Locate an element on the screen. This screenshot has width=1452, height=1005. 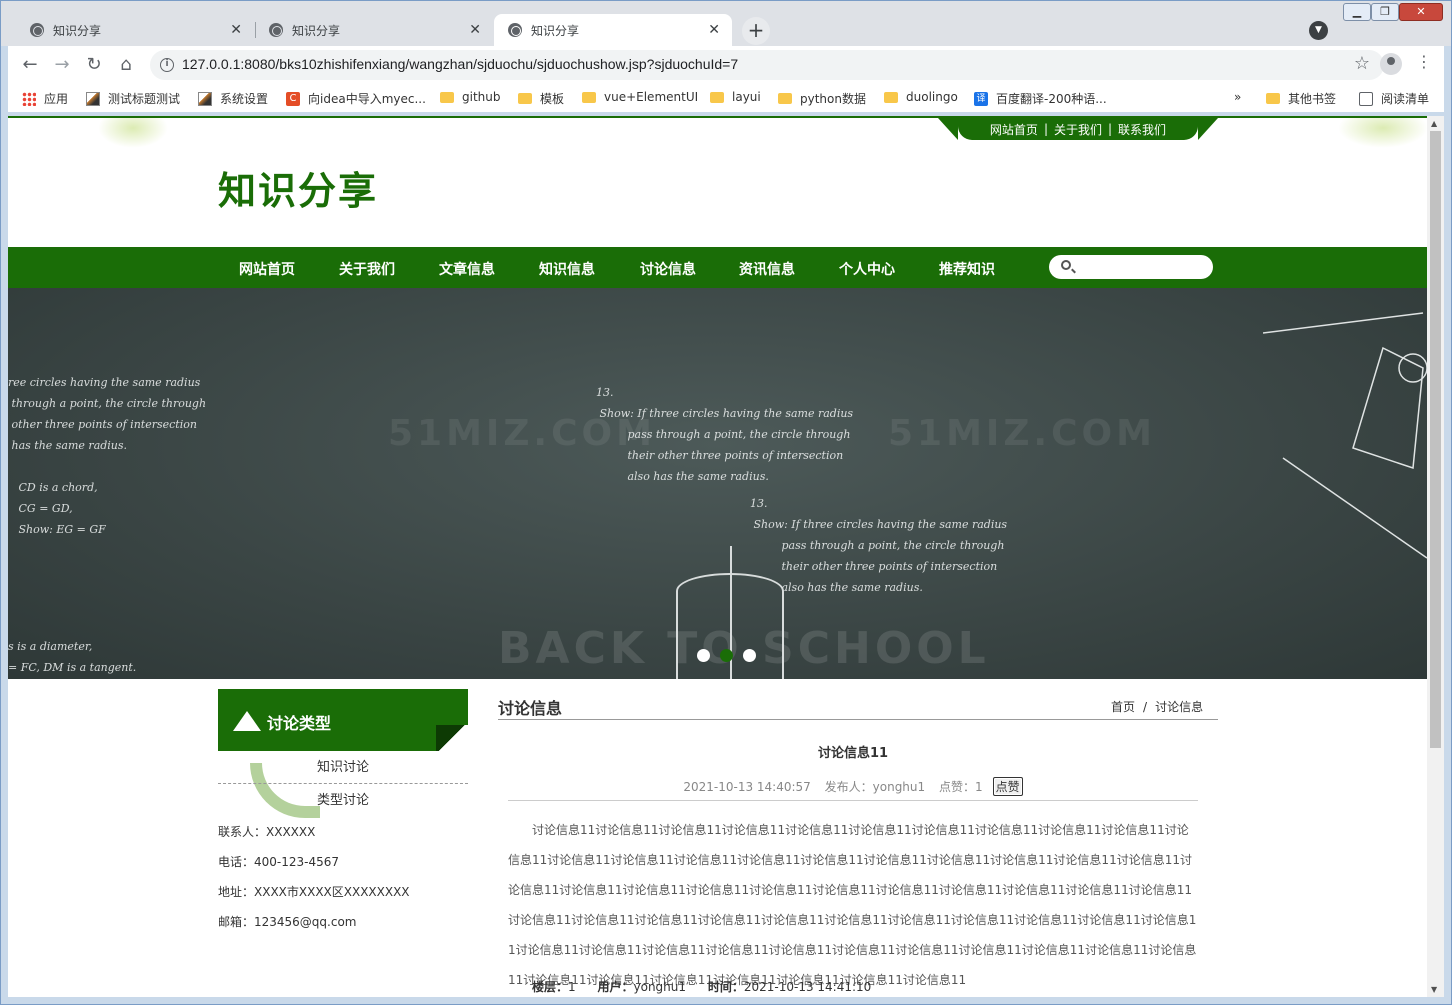
vertical-scrollbar: ▲ ▼ is located at coordinates (1435, 556).